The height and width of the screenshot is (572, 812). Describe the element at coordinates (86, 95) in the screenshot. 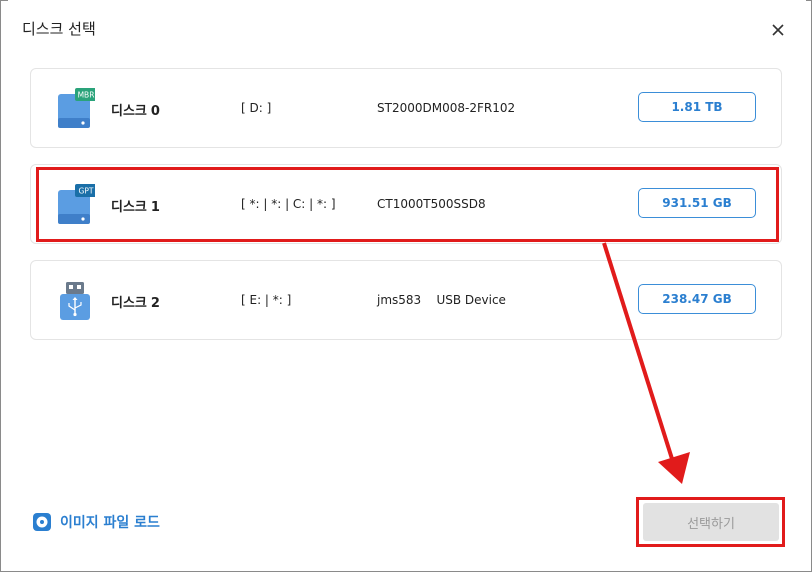

I see `svg-text: MBR` at that location.